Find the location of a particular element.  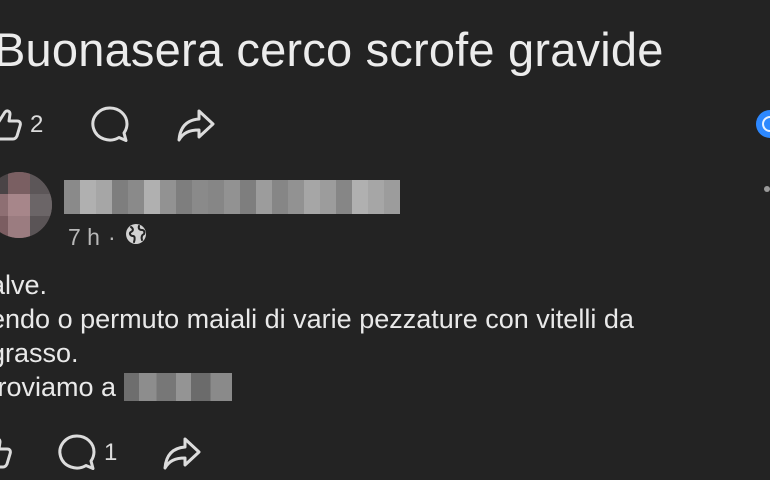

comment-button is located at coordinates (110, 125).